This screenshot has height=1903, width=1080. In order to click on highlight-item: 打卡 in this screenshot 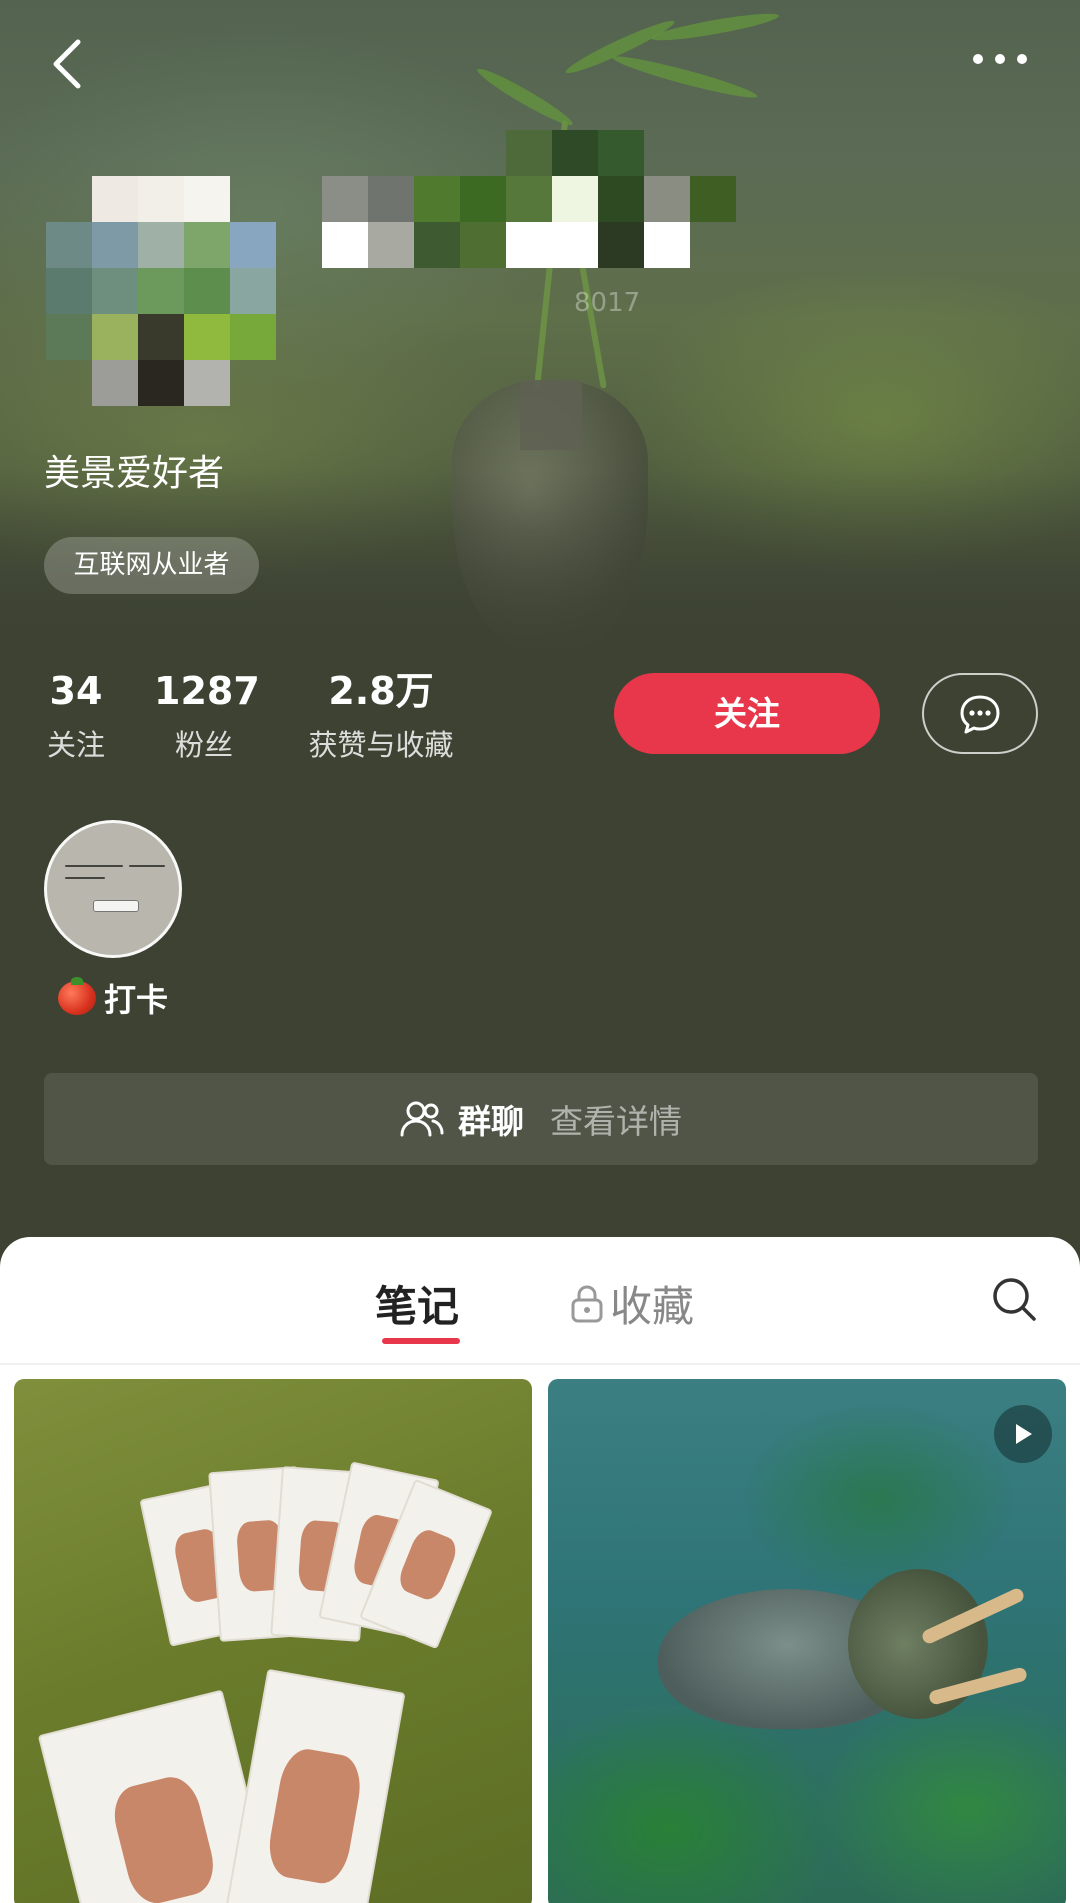, I will do `click(113, 998)`.